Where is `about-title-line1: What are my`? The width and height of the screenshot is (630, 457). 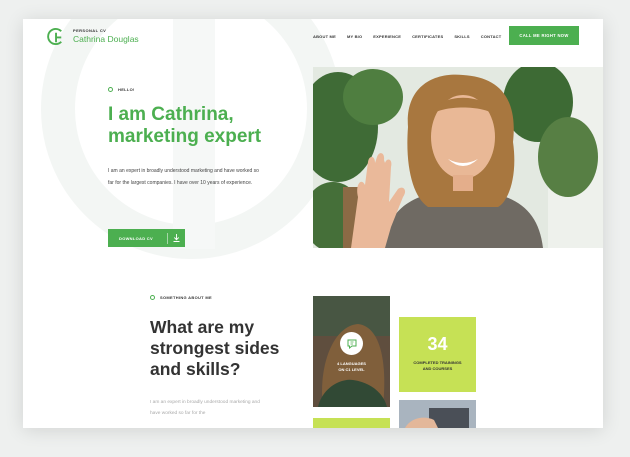
about-title-line1: What are my is located at coordinates (202, 327).